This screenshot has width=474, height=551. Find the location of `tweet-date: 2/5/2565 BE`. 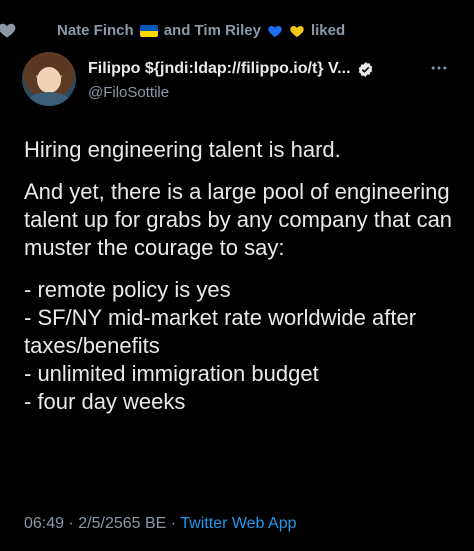

tweet-date: 2/5/2565 BE is located at coordinates (122, 523).